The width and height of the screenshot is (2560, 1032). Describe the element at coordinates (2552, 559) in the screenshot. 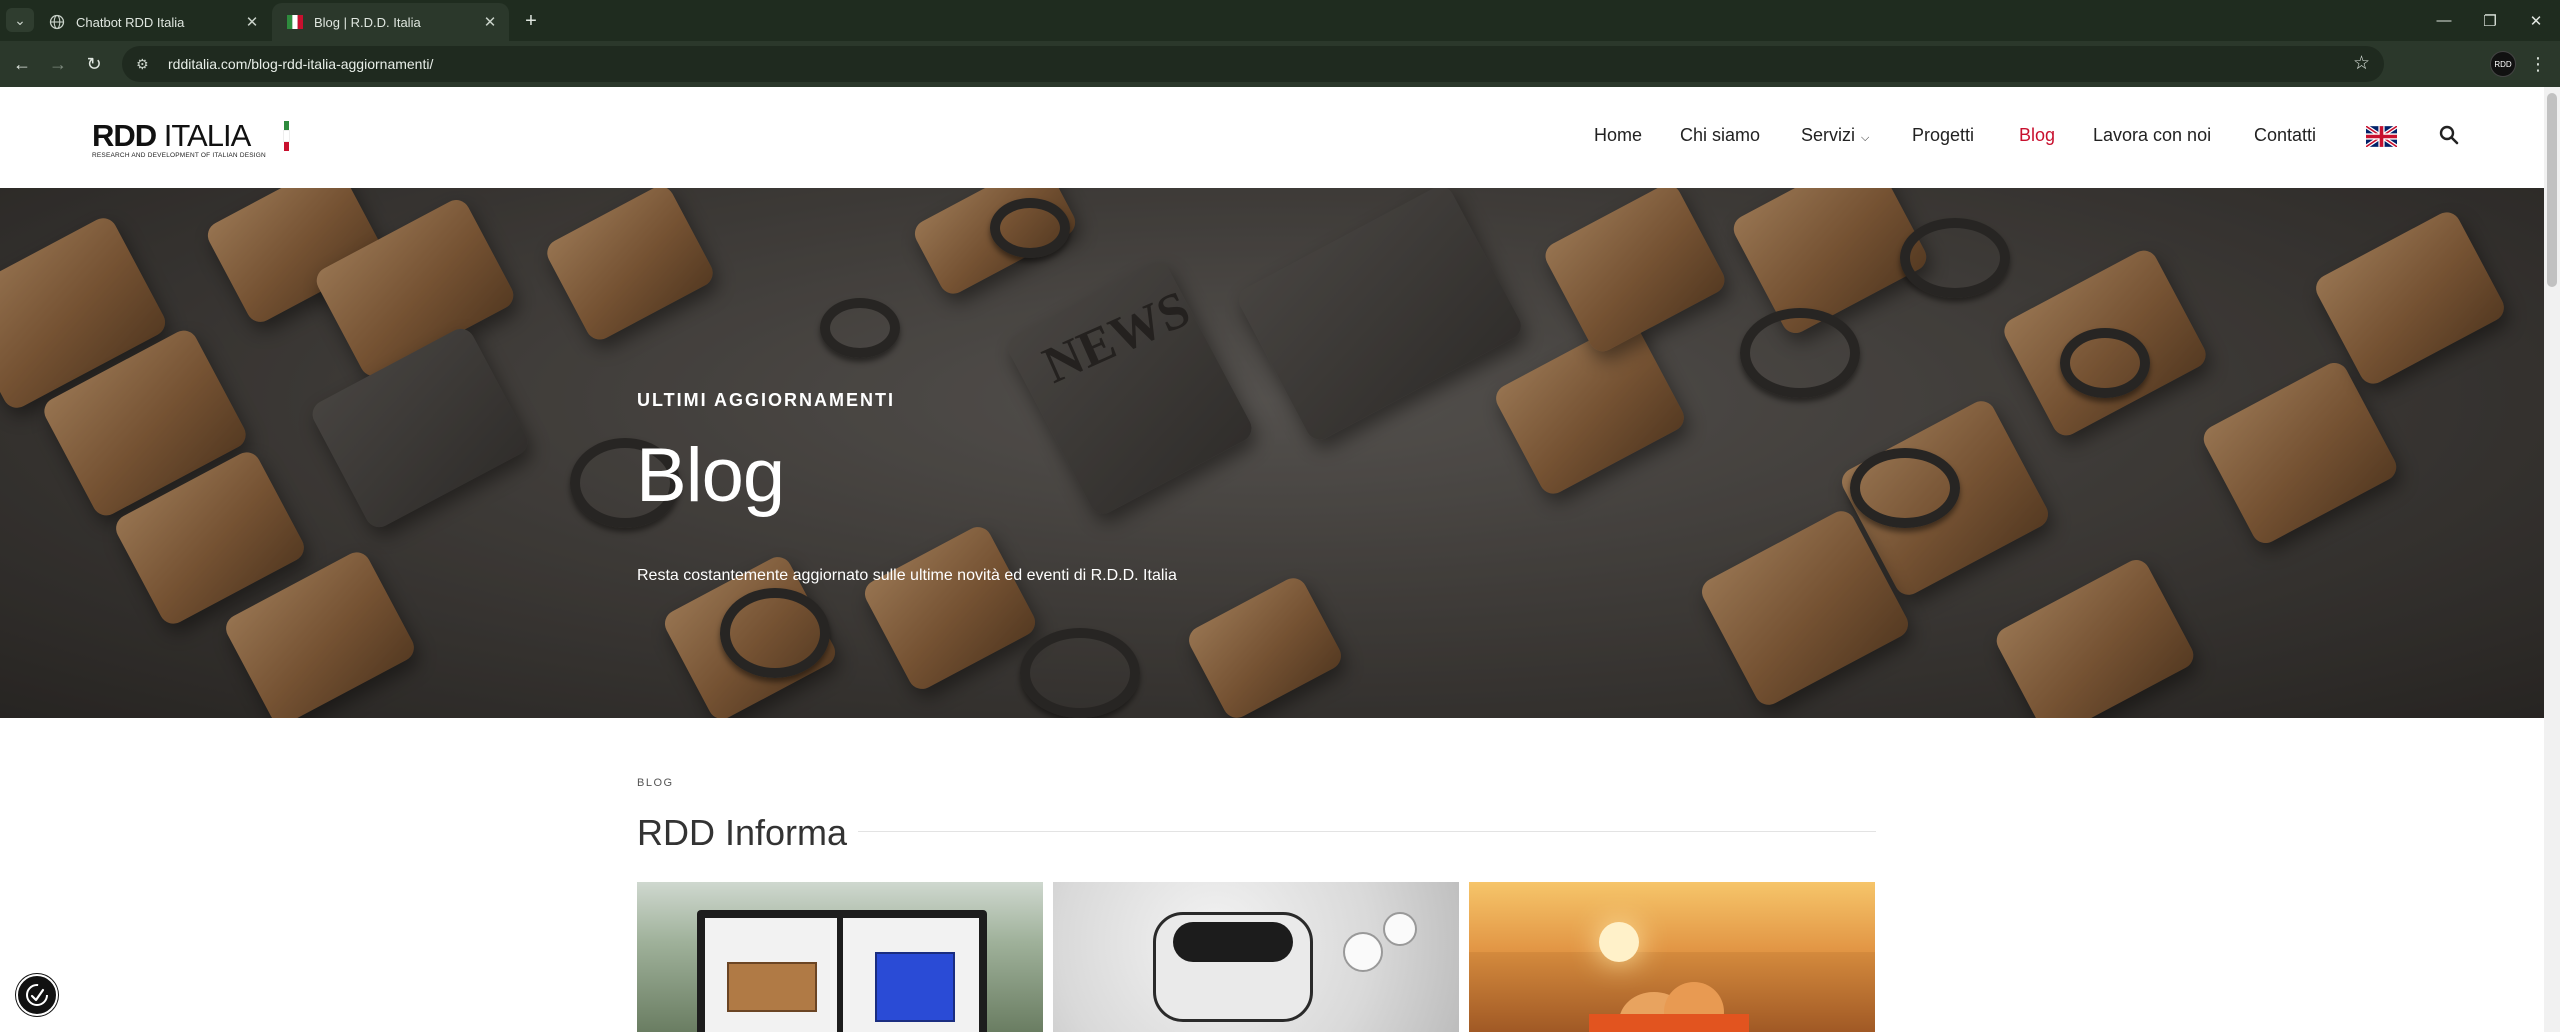

I see `page-scrollbar` at that location.